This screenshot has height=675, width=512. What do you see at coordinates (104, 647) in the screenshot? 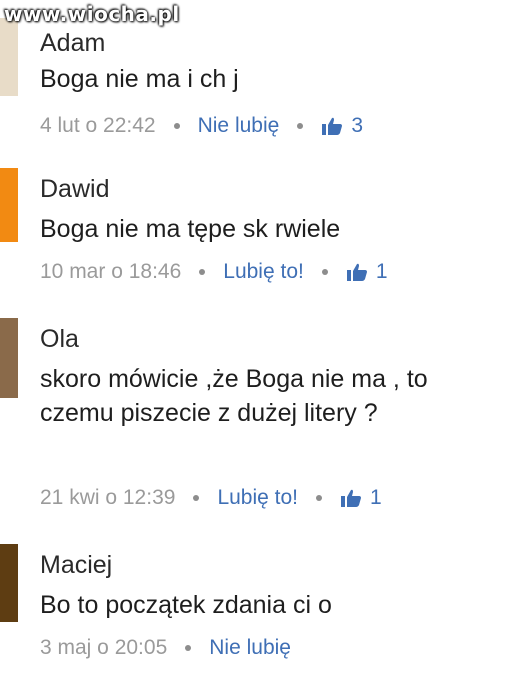
I see `comment-date: 3 maj o 20:05` at bounding box center [104, 647].